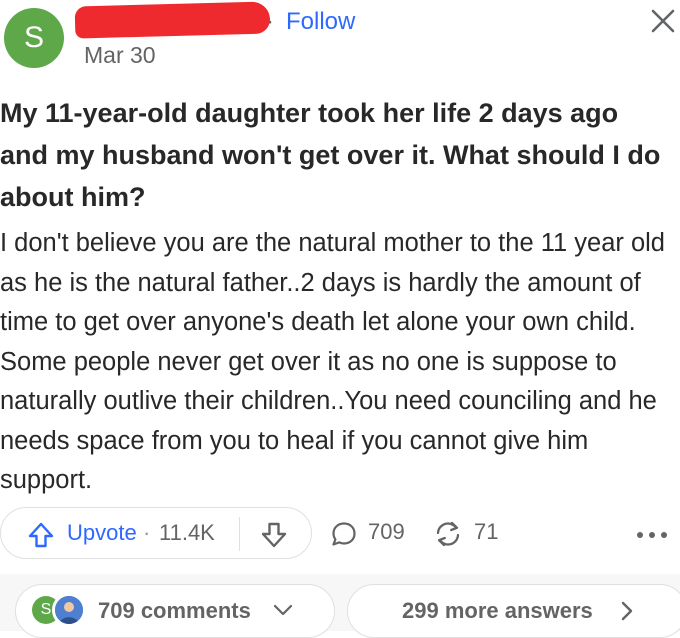 The height and width of the screenshot is (638, 680). Describe the element at coordinates (340, 606) in the screenshot. I see `answer-footer: S 709 comments 299 more answers` at that location.